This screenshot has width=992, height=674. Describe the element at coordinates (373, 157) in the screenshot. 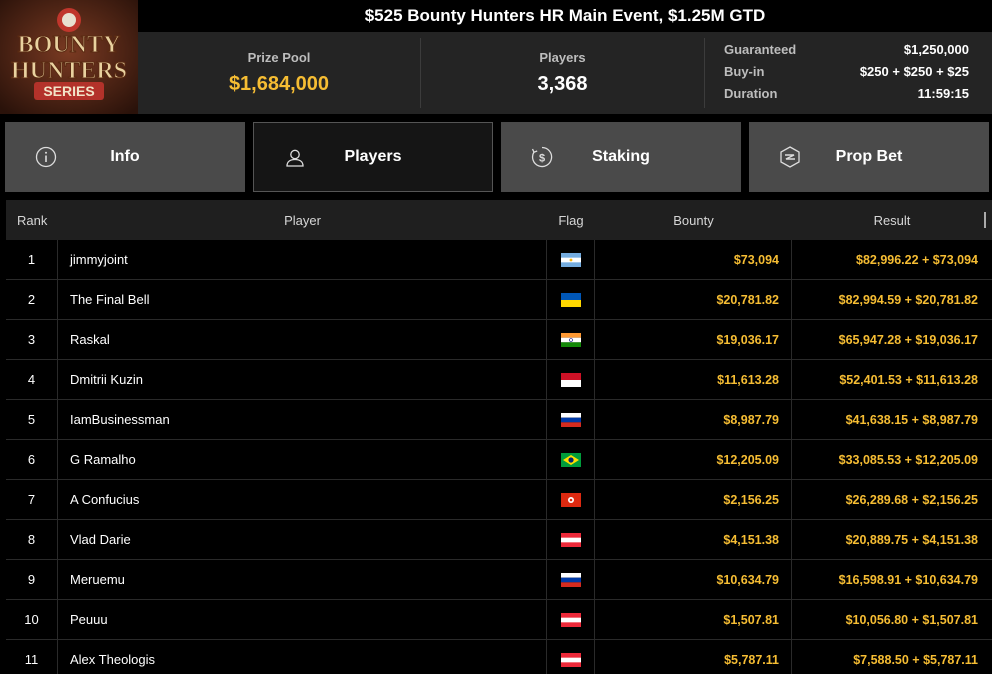

I see `tab-players: Players` at that location.